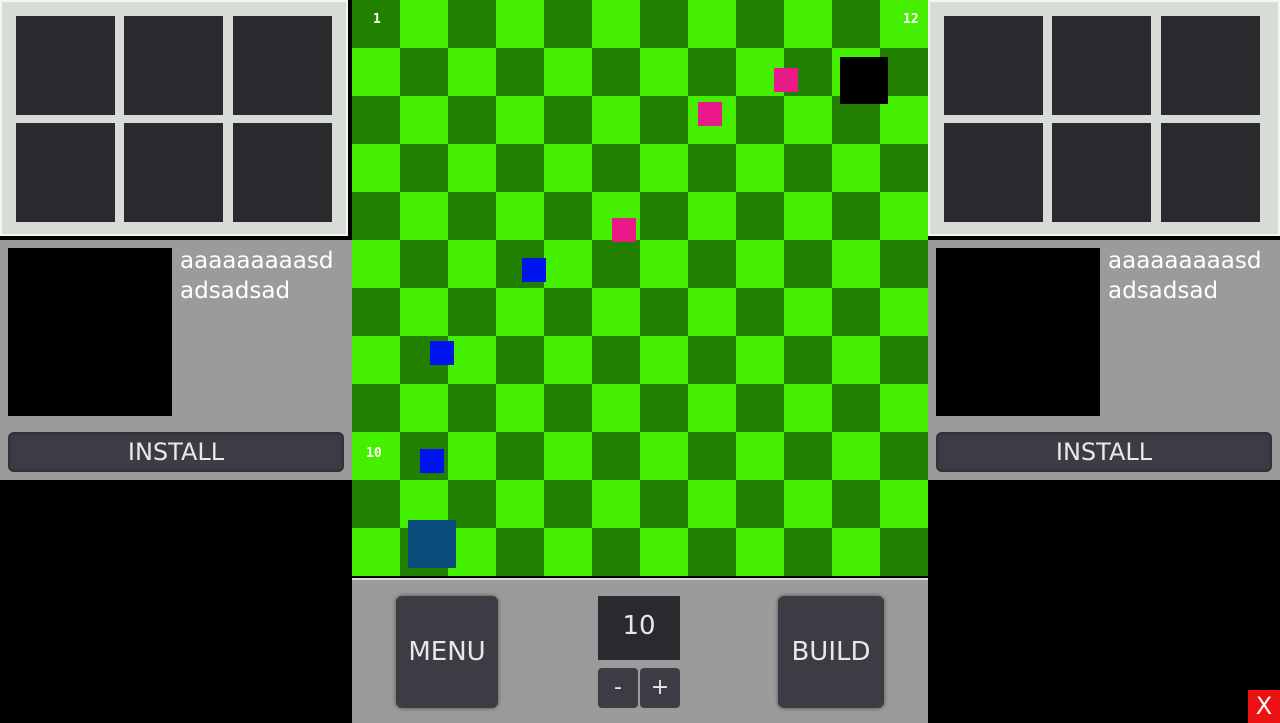 This screenshot has height=723, width=1280. Describe the element at coordinates (660, 688) in the screenshot. I see `increment-button: +` at that location.